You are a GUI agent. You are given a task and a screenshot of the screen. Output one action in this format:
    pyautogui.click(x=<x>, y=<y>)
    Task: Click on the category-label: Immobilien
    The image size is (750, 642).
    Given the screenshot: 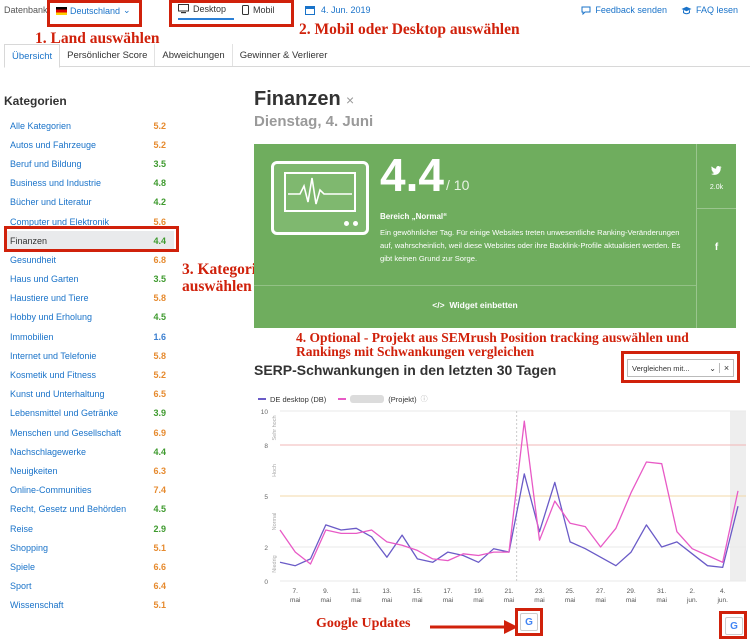 What is the action you would take?
    pyautogui.click(x=32, y=336)
    